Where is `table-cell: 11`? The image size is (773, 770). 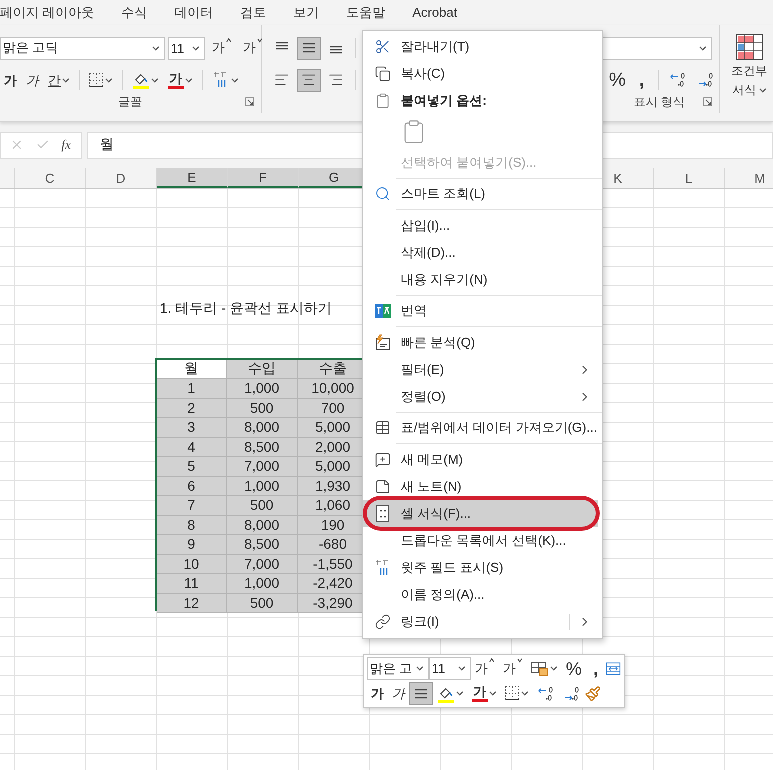
table-cell: 11 is located at coordinates (192, 584).